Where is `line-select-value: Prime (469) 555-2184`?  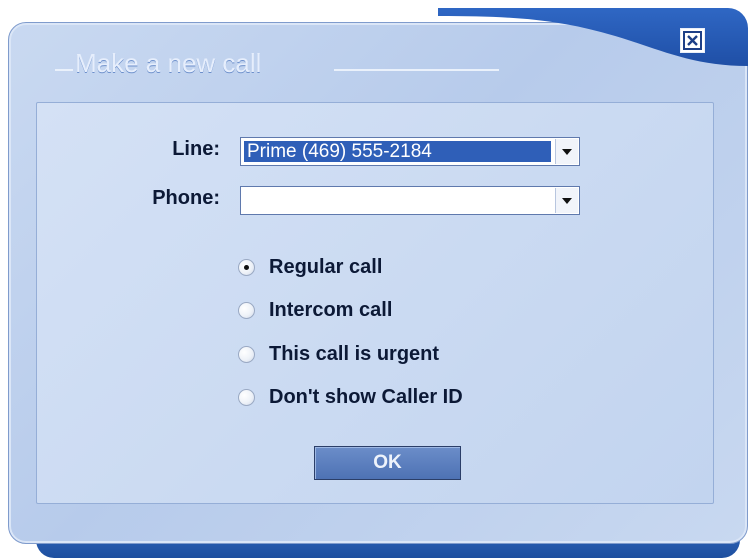
line-select-value: Prime (469) 555-2184 is located at coordinates (397, 151).